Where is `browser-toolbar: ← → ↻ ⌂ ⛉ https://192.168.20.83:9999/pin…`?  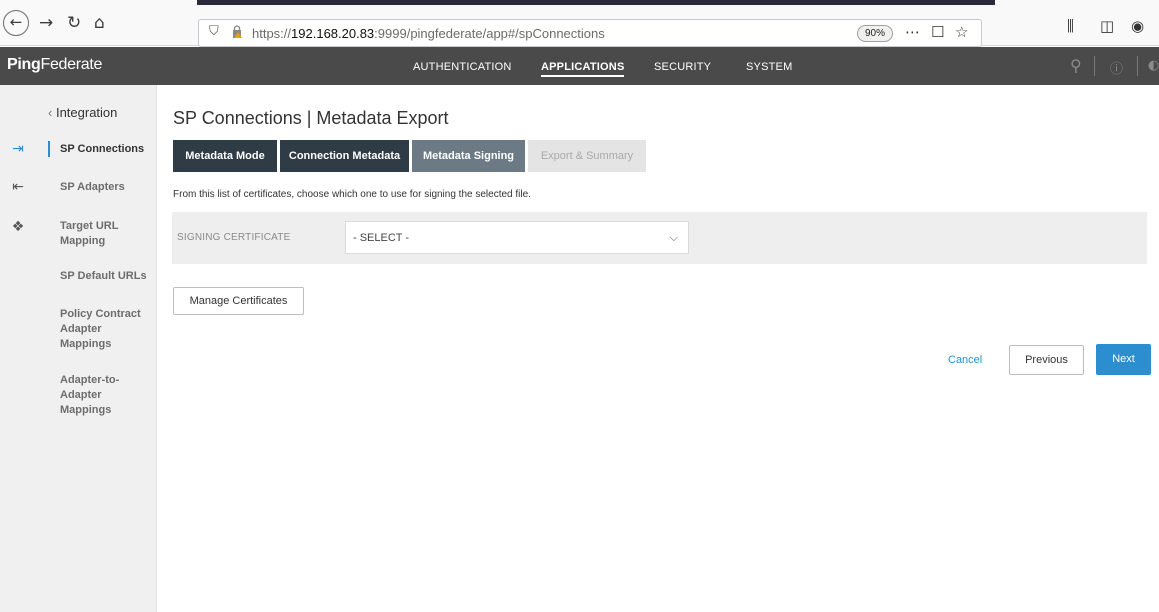 browser-toolbar: ← → ↻ ⌂ ⛉ https://192.168.20.83:9999/pin… is located at coordinates (579, 23).